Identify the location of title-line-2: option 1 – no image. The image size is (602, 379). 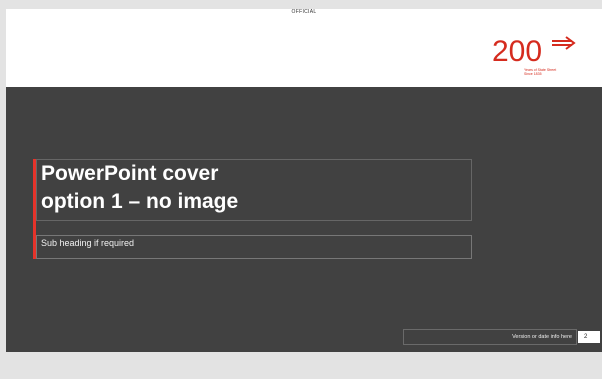
(140, 201).